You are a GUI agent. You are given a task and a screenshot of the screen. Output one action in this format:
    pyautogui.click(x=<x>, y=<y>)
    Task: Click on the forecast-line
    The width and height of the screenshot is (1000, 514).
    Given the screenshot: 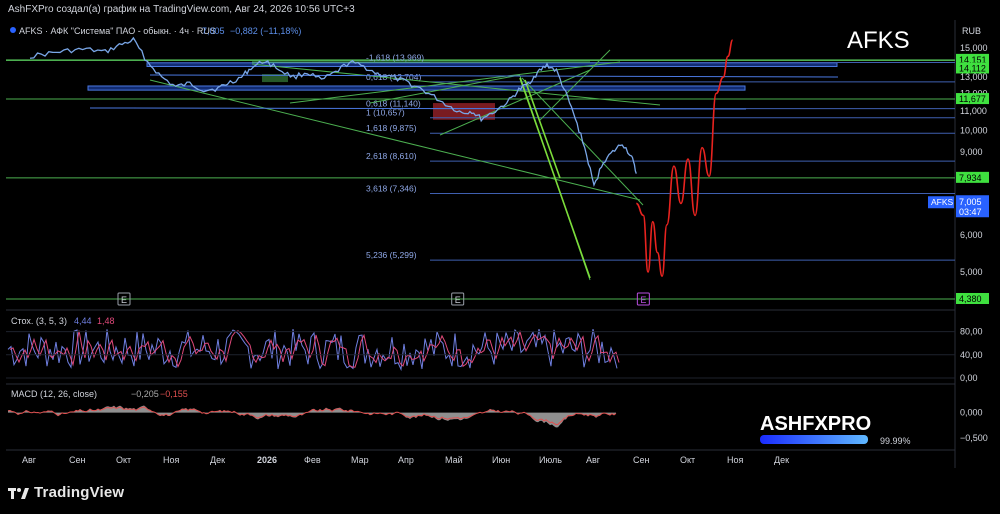 What is the action you would take?
    pyautogui.click(x=684, y=158)
    